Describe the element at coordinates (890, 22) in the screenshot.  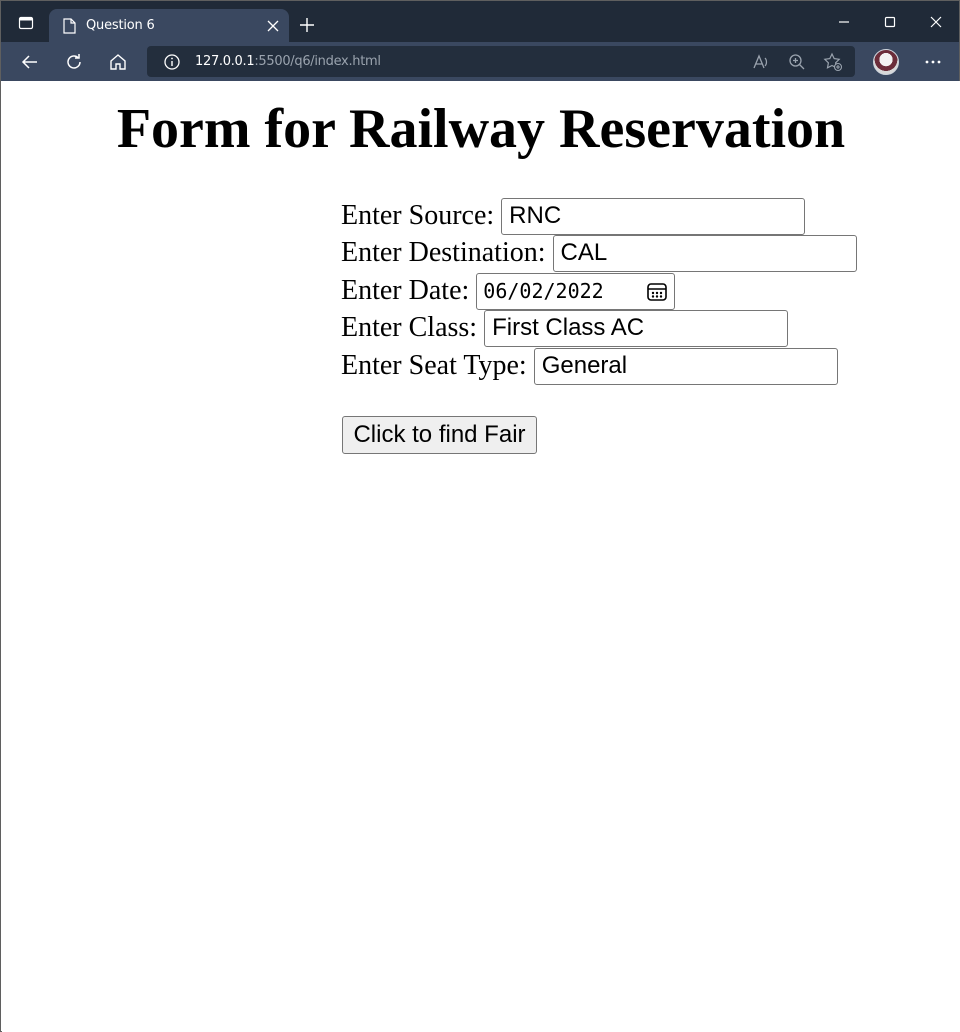
I see `maximize-icon` at that location.